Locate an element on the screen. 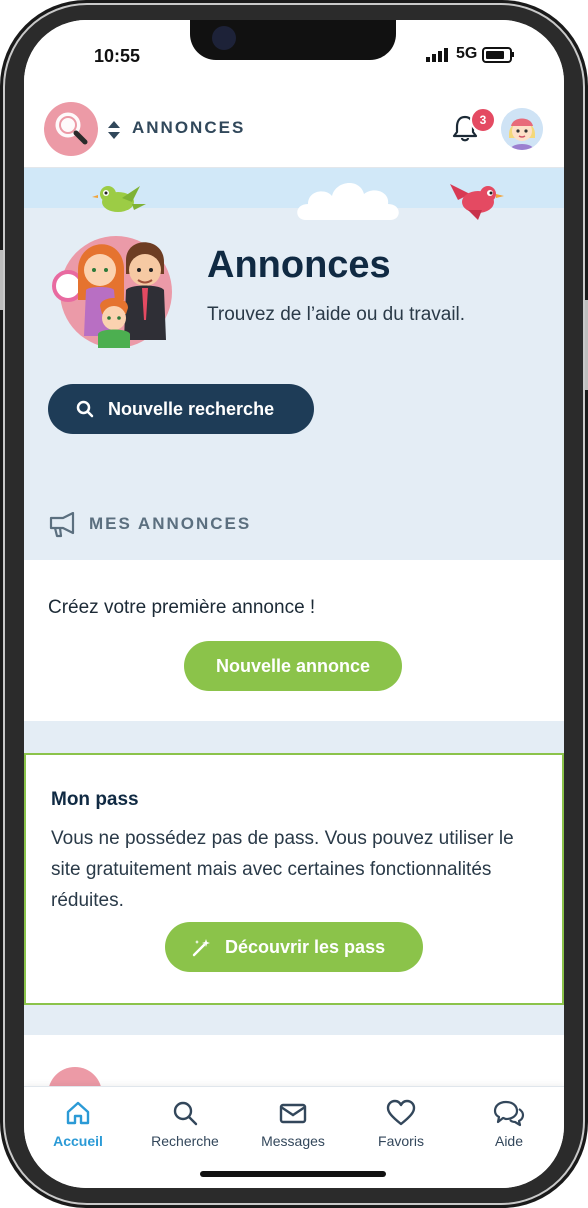  home-indicator is located at coordinates (293, 1174).